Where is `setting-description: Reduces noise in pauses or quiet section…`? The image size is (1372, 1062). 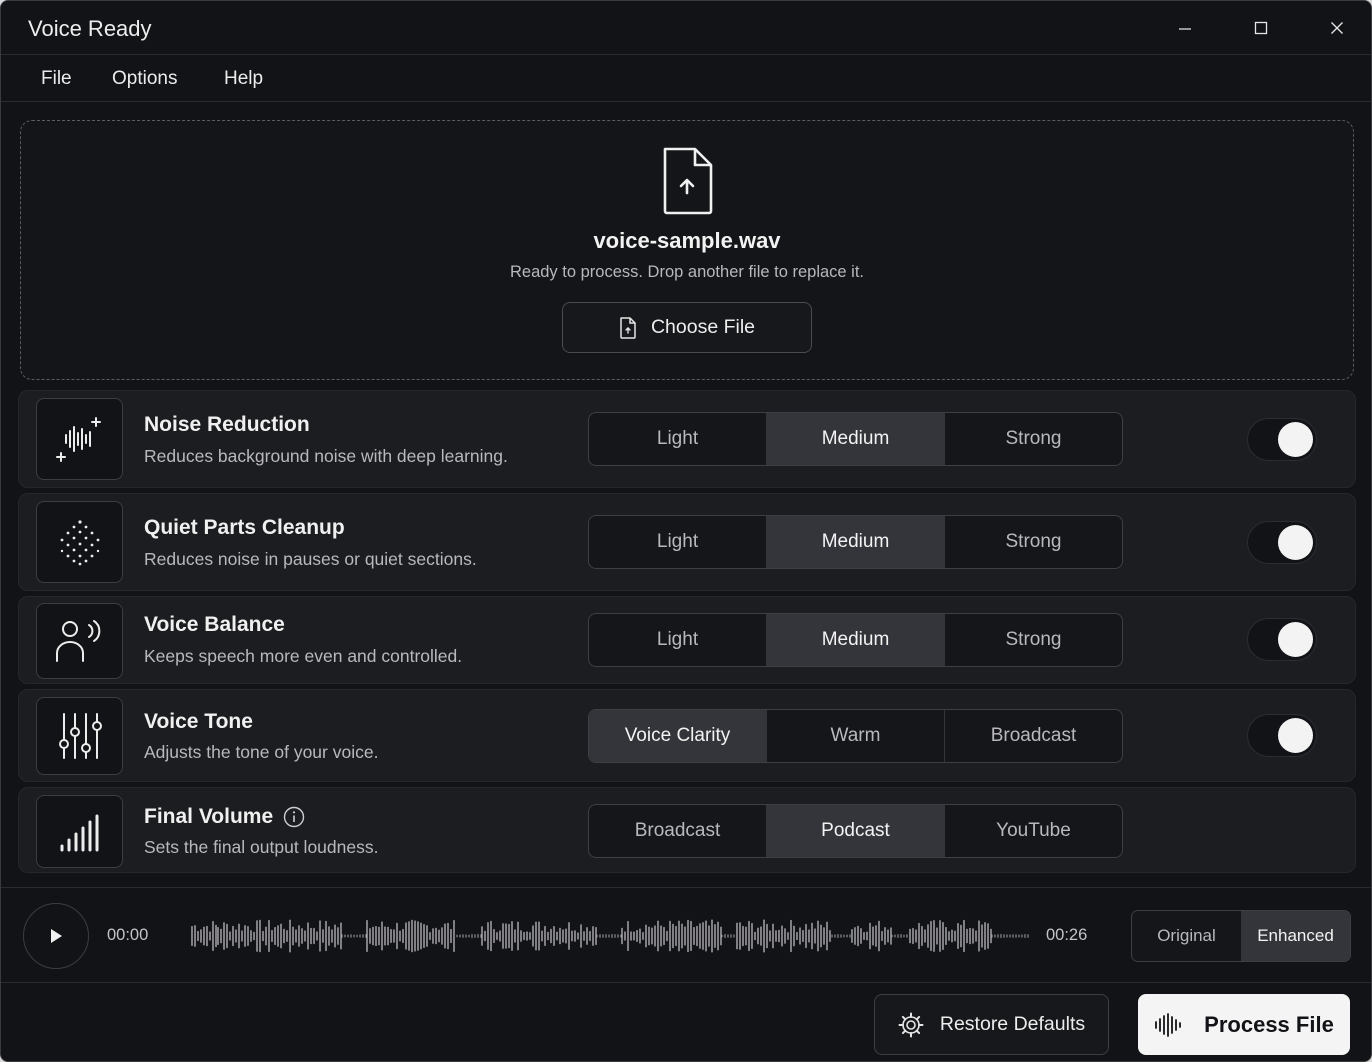
setting-description: Reduces noise in pauses or quiet section… is located at coordinates (310, 559).